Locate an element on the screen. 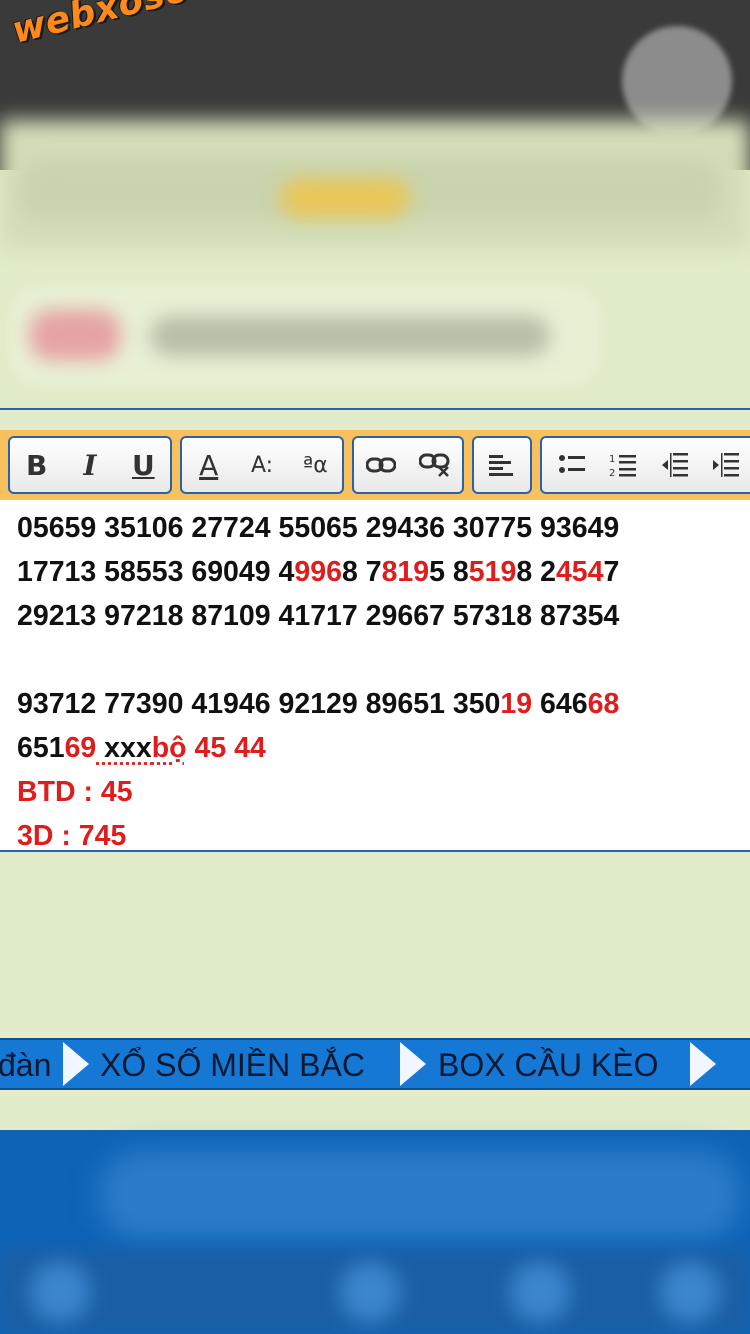  toolbar-group-text-style: B I U is located at coordinates (90, 465).